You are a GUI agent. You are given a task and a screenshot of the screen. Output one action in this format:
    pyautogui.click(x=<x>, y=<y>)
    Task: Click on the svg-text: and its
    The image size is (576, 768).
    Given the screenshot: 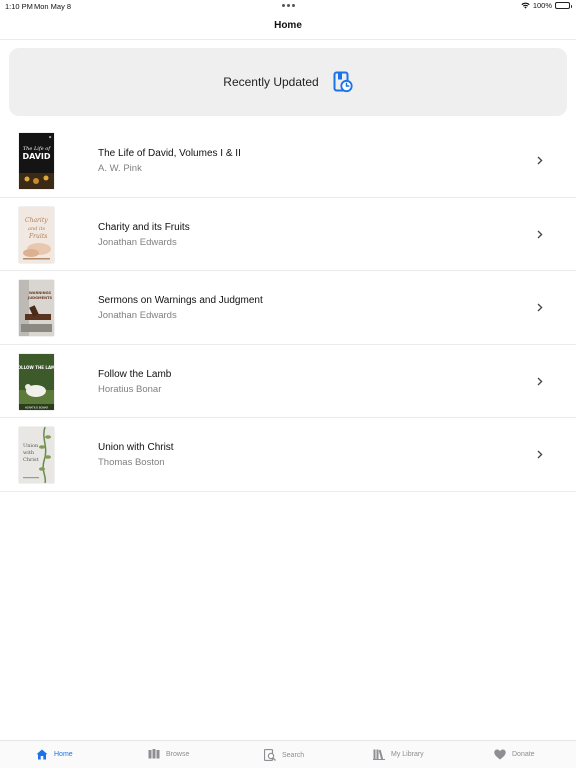 What is the action you would take?
    pyautogui.click(x=37, y=229)
    